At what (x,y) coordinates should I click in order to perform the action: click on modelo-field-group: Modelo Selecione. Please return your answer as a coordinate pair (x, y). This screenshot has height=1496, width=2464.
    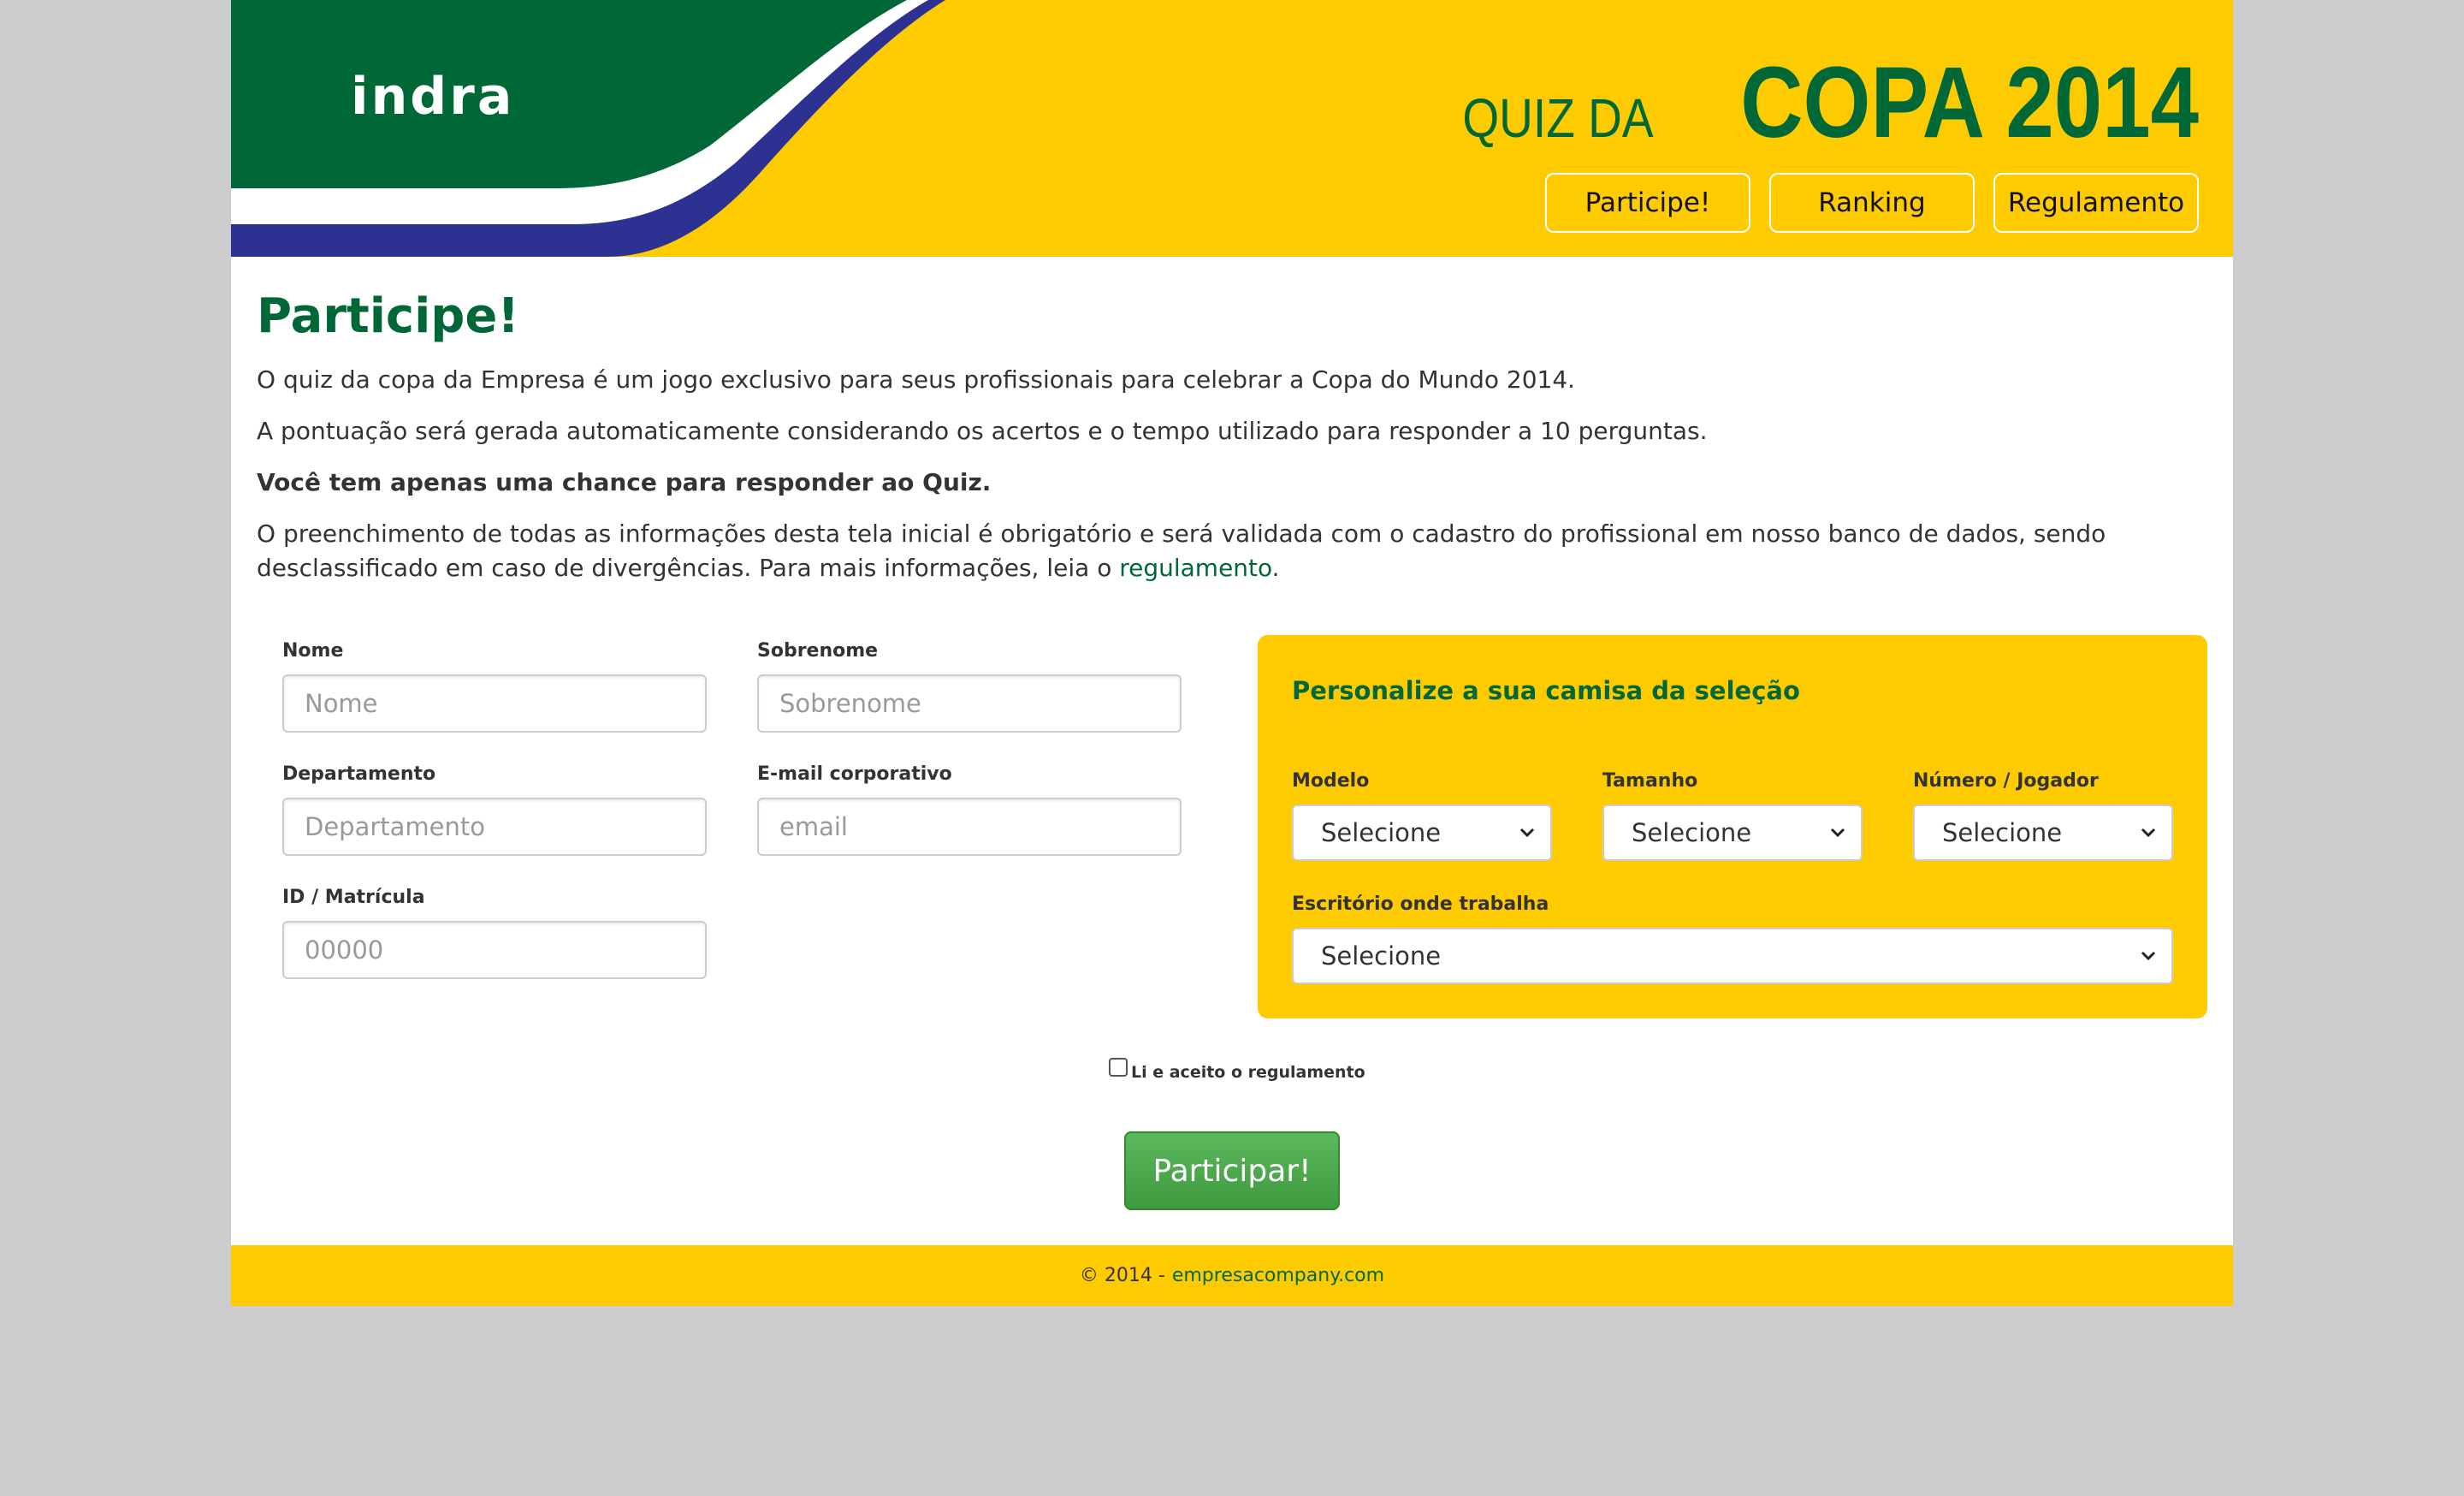
    Looking at the image, I should click on (1422, 815).